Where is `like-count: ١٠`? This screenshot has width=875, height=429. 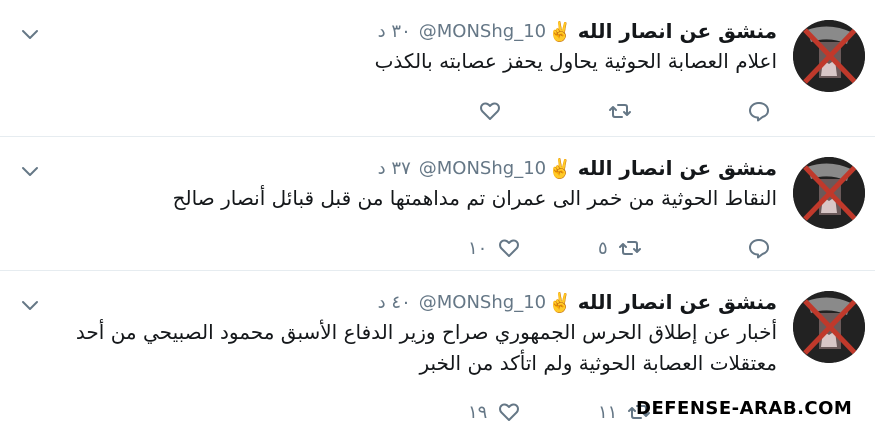 like-count: ١٠ is located at coordinates (478, 248).